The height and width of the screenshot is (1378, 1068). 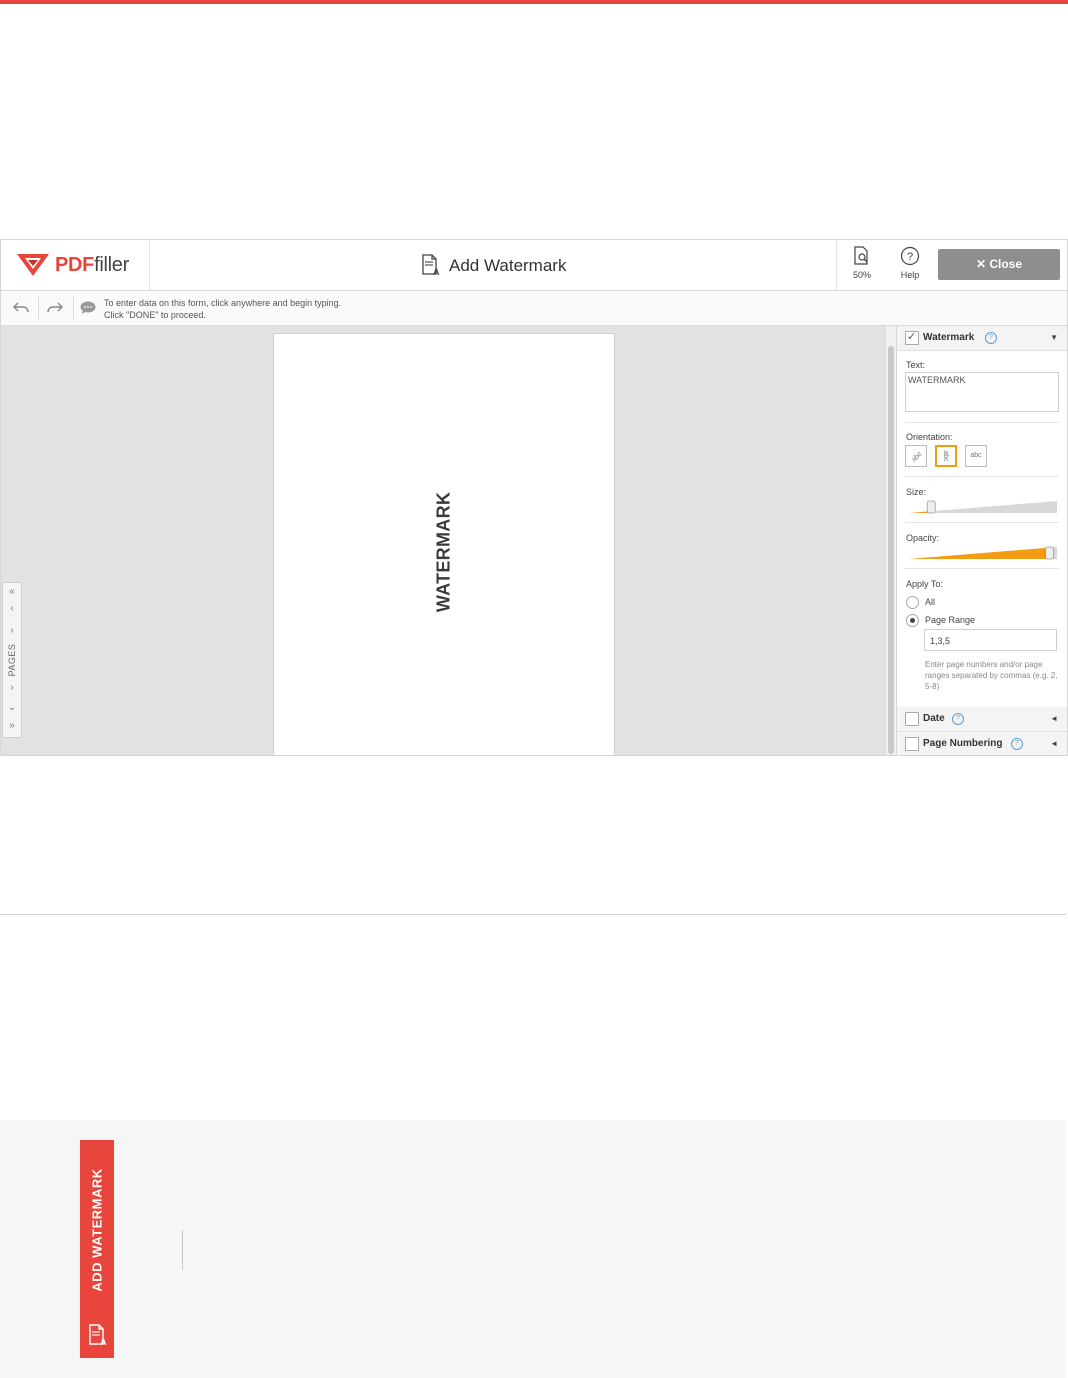 I want to click on vertical-text-icon: abc, so click(x=945, y=456).